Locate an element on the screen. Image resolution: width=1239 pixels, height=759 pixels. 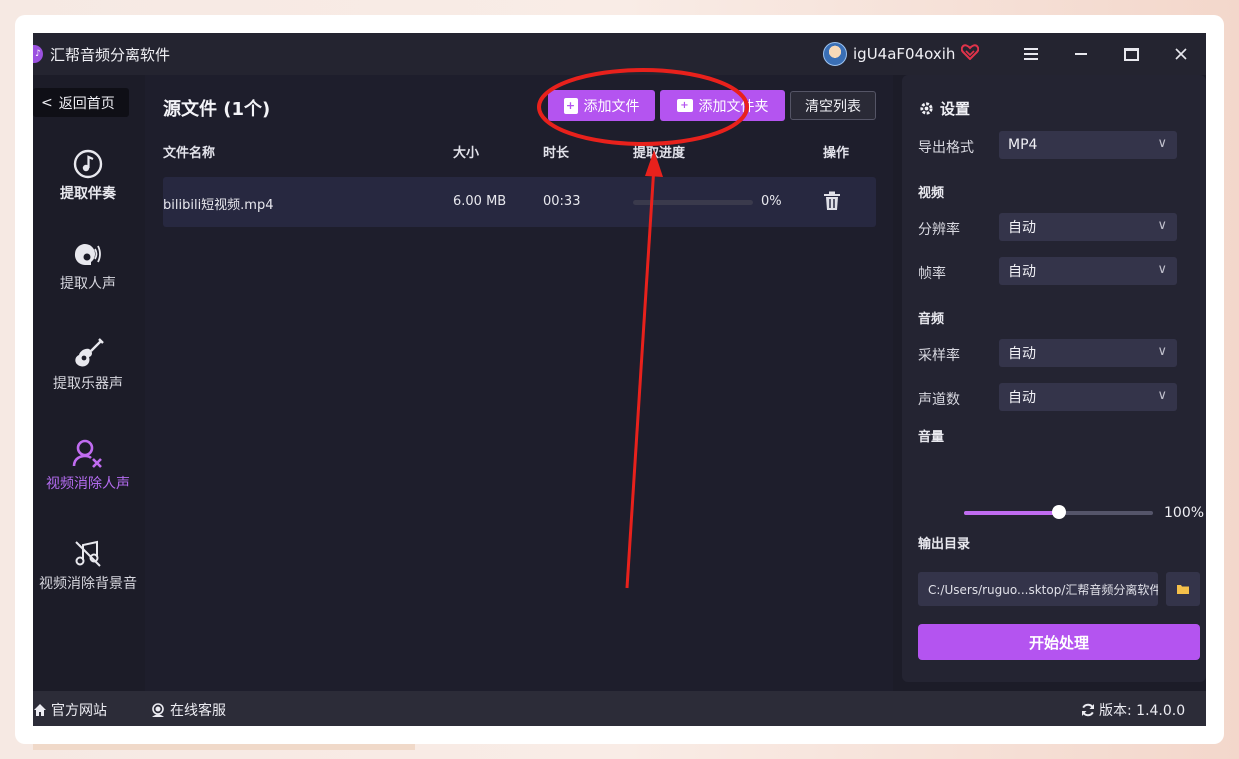
official-website-label: 官方网站 is located at coordinates (79, 711).